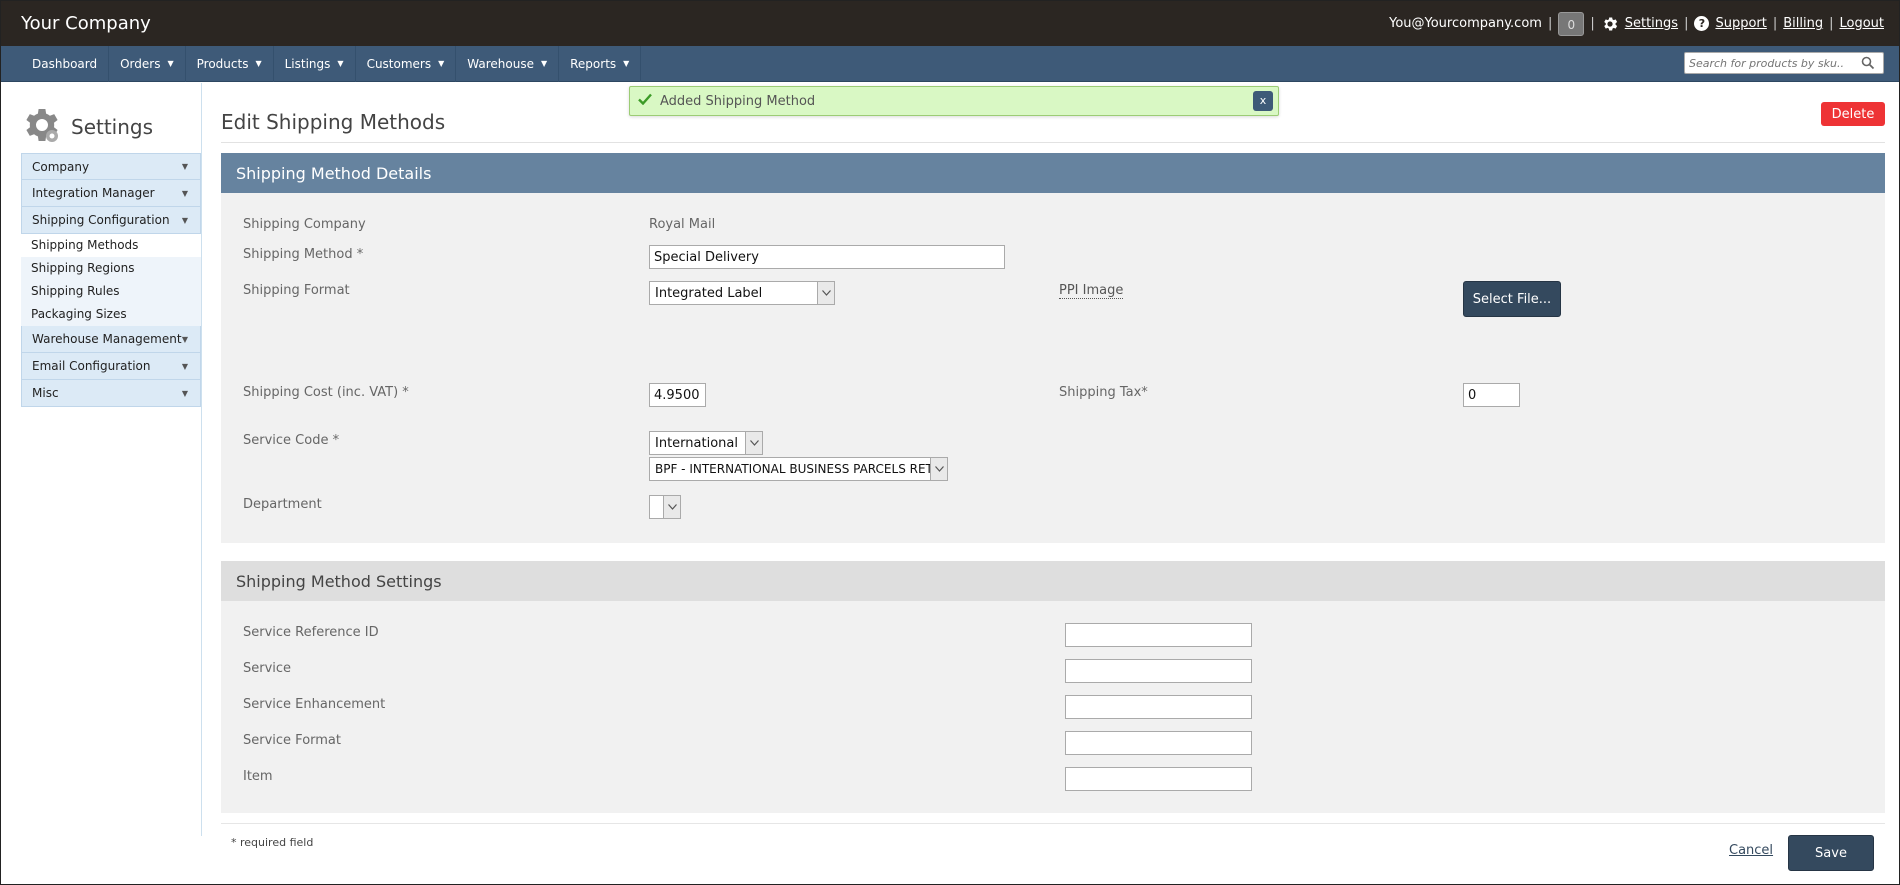 Image resolution: width=1900 pixels, height=885 pixels. What do you see at coordinates (682, 224) in the screenshot?
I see `shipping-company-value: Royal Mail` at bounding box center [682, 224].